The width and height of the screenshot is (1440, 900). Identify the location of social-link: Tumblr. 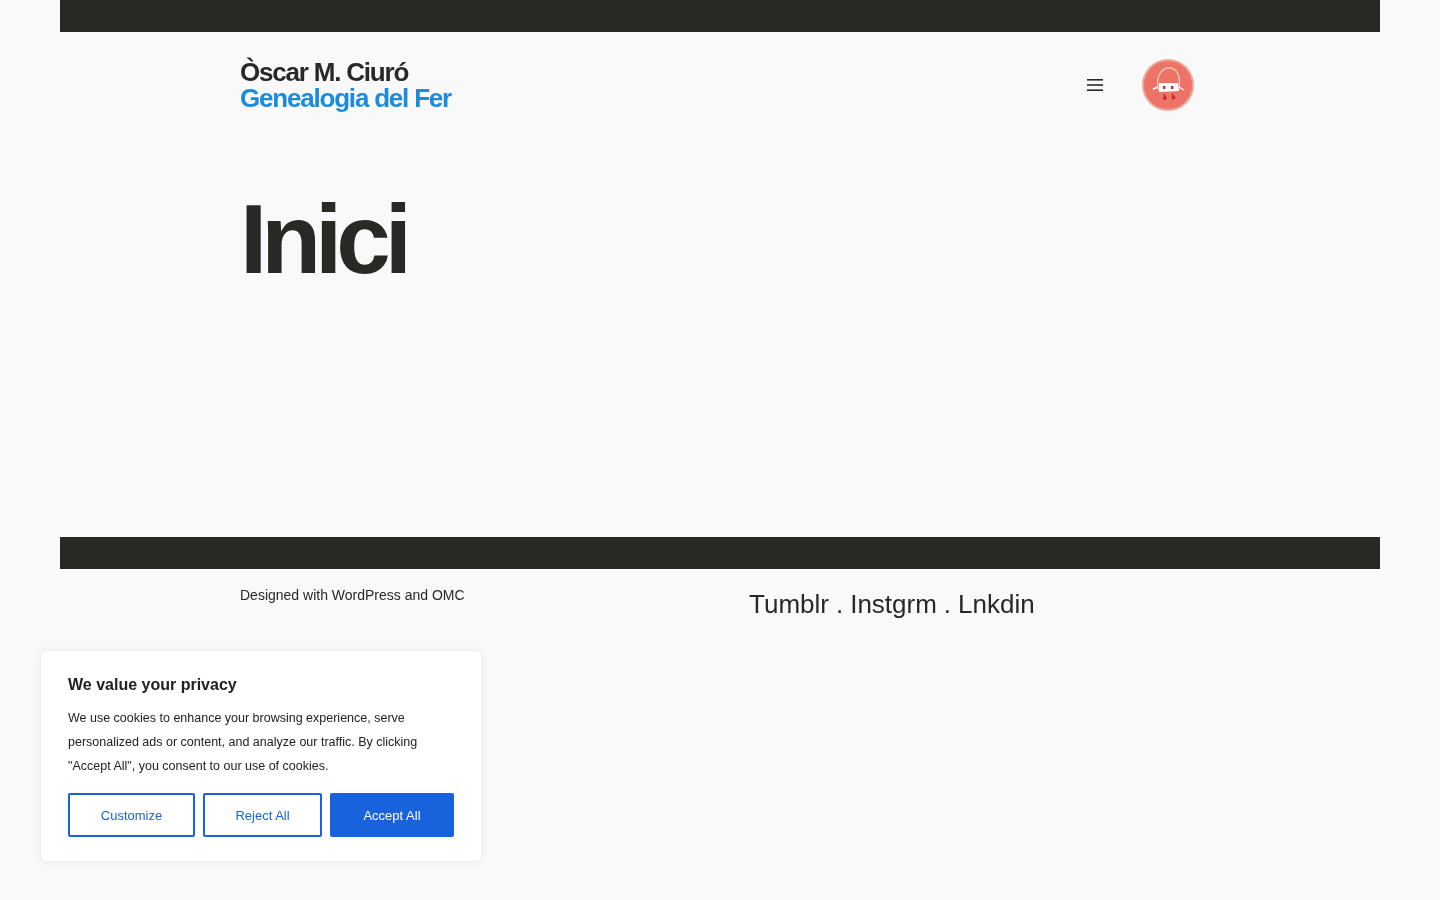
(789, 604).